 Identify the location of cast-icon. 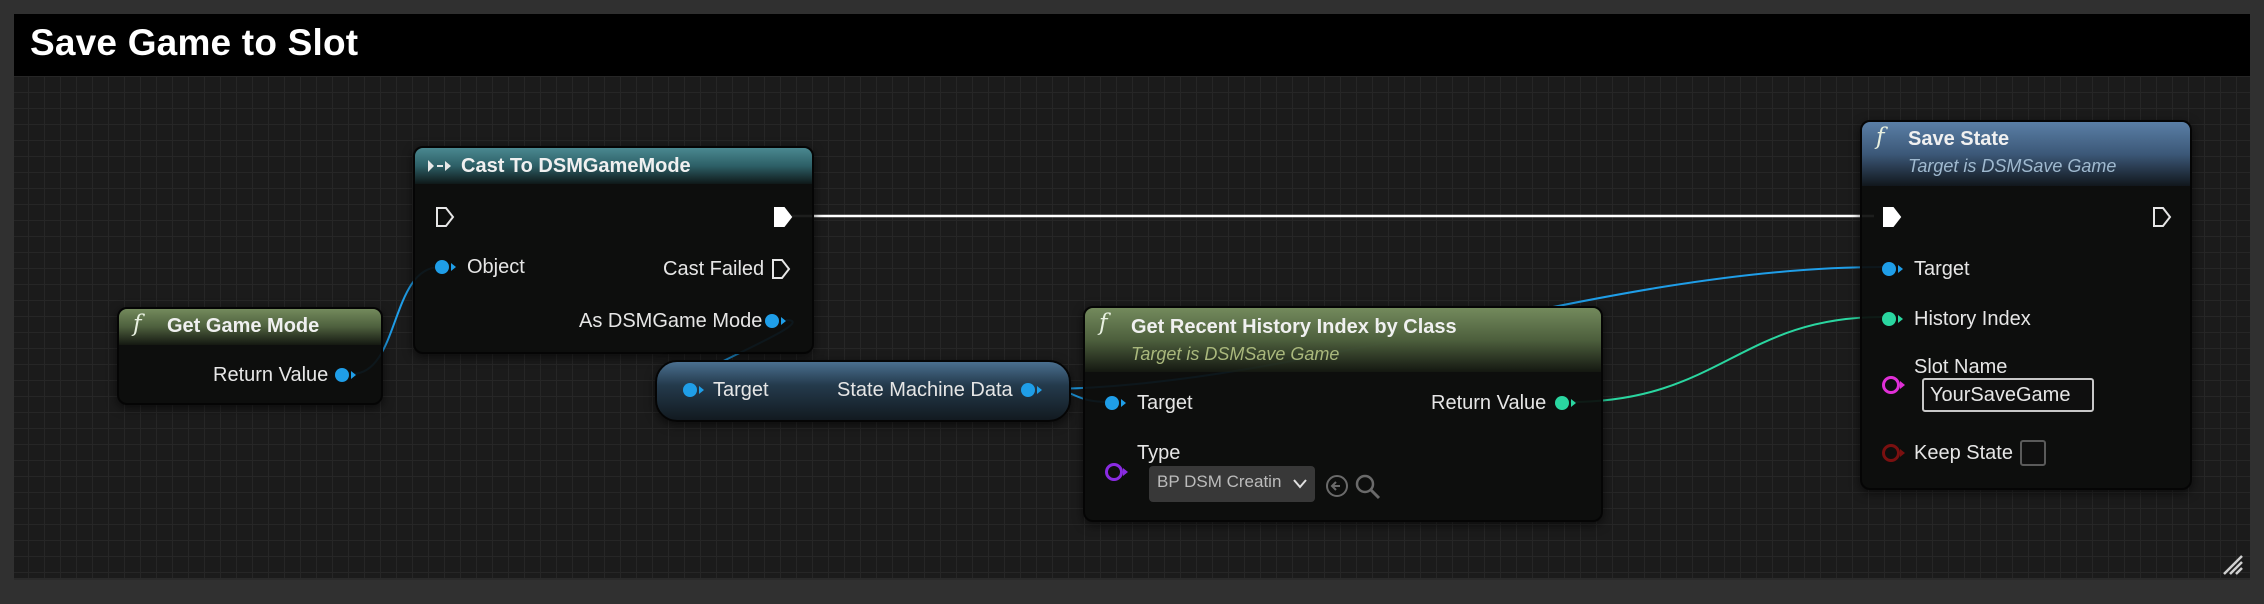
(439, 166).